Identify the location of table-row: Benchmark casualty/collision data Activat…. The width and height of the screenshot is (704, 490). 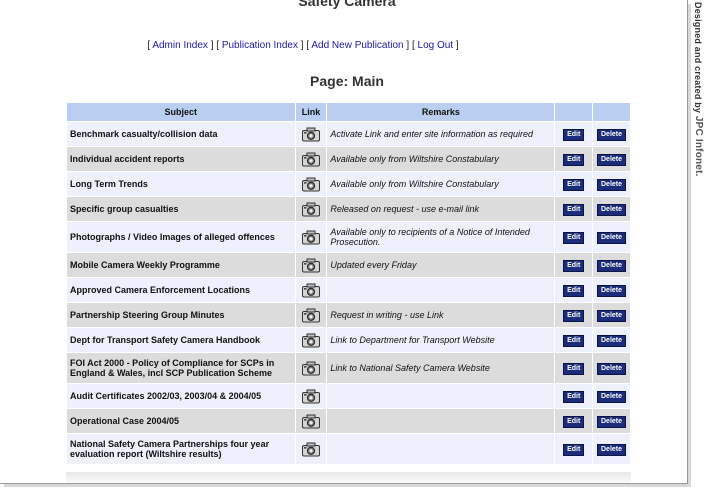
(348, 134).